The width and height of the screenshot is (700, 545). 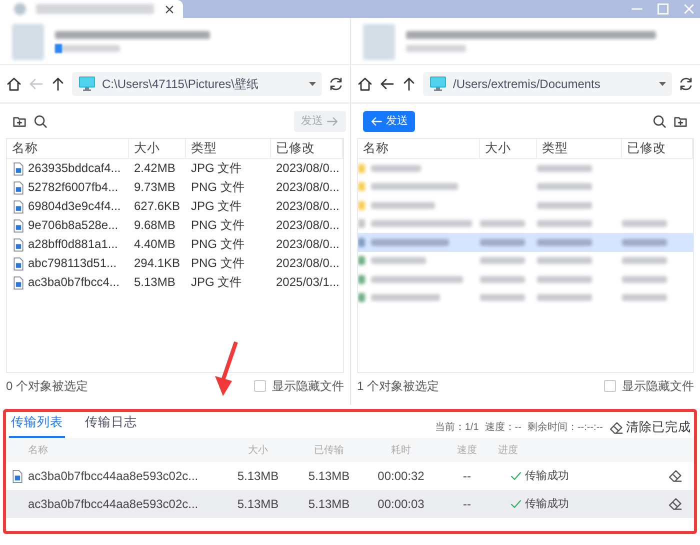 I want to click on file-size: 9.68MB, so click(x=154, y=225).